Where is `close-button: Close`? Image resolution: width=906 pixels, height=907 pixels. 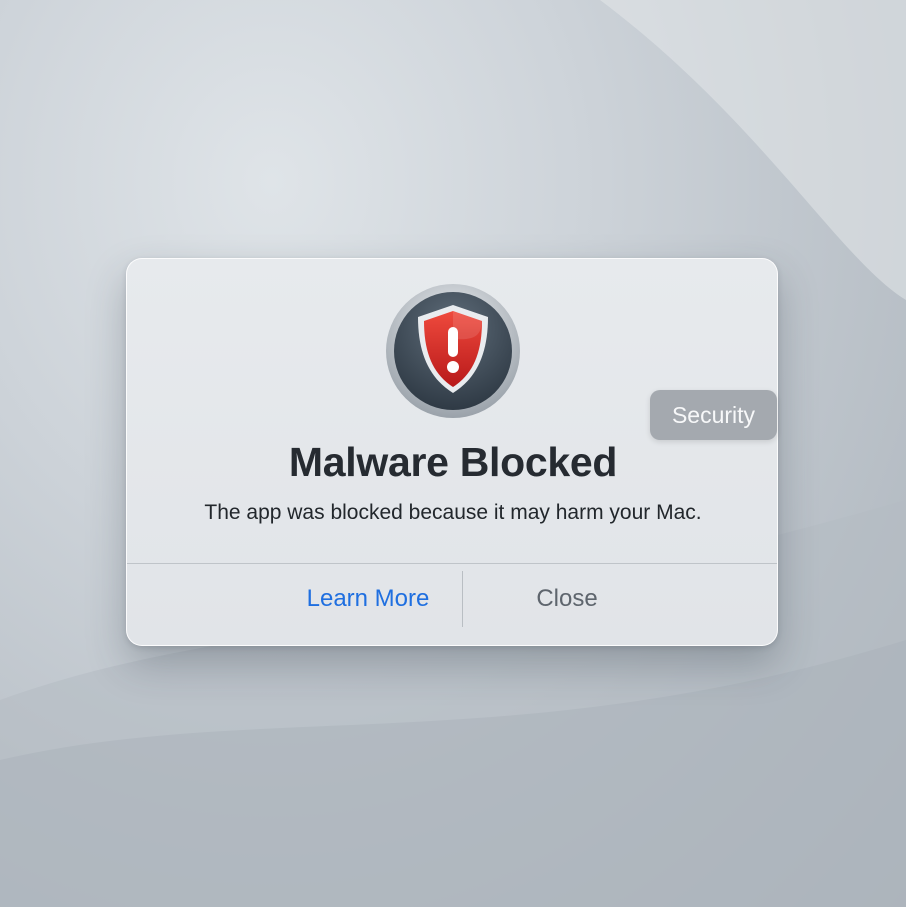 close-button: Close is located at coordinates (567, 599).